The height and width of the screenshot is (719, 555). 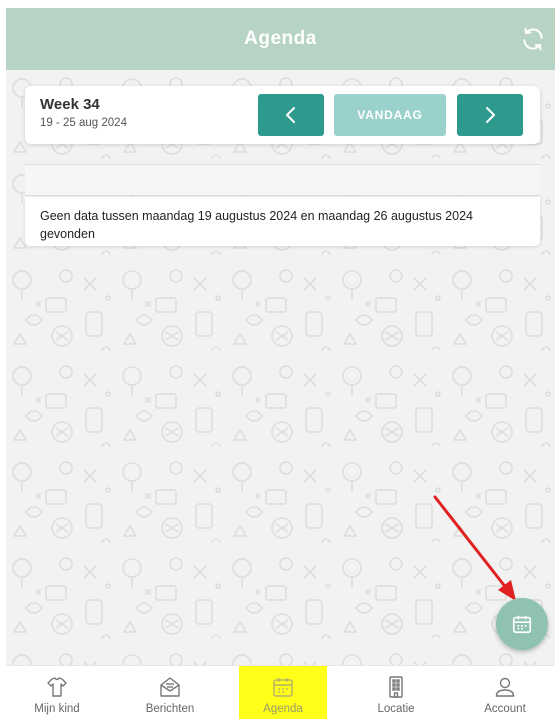 What do you see at coordinates (390, 115) in the screenshot?
I see `today-button: VANDAAG` at bounding box center [390, 115].